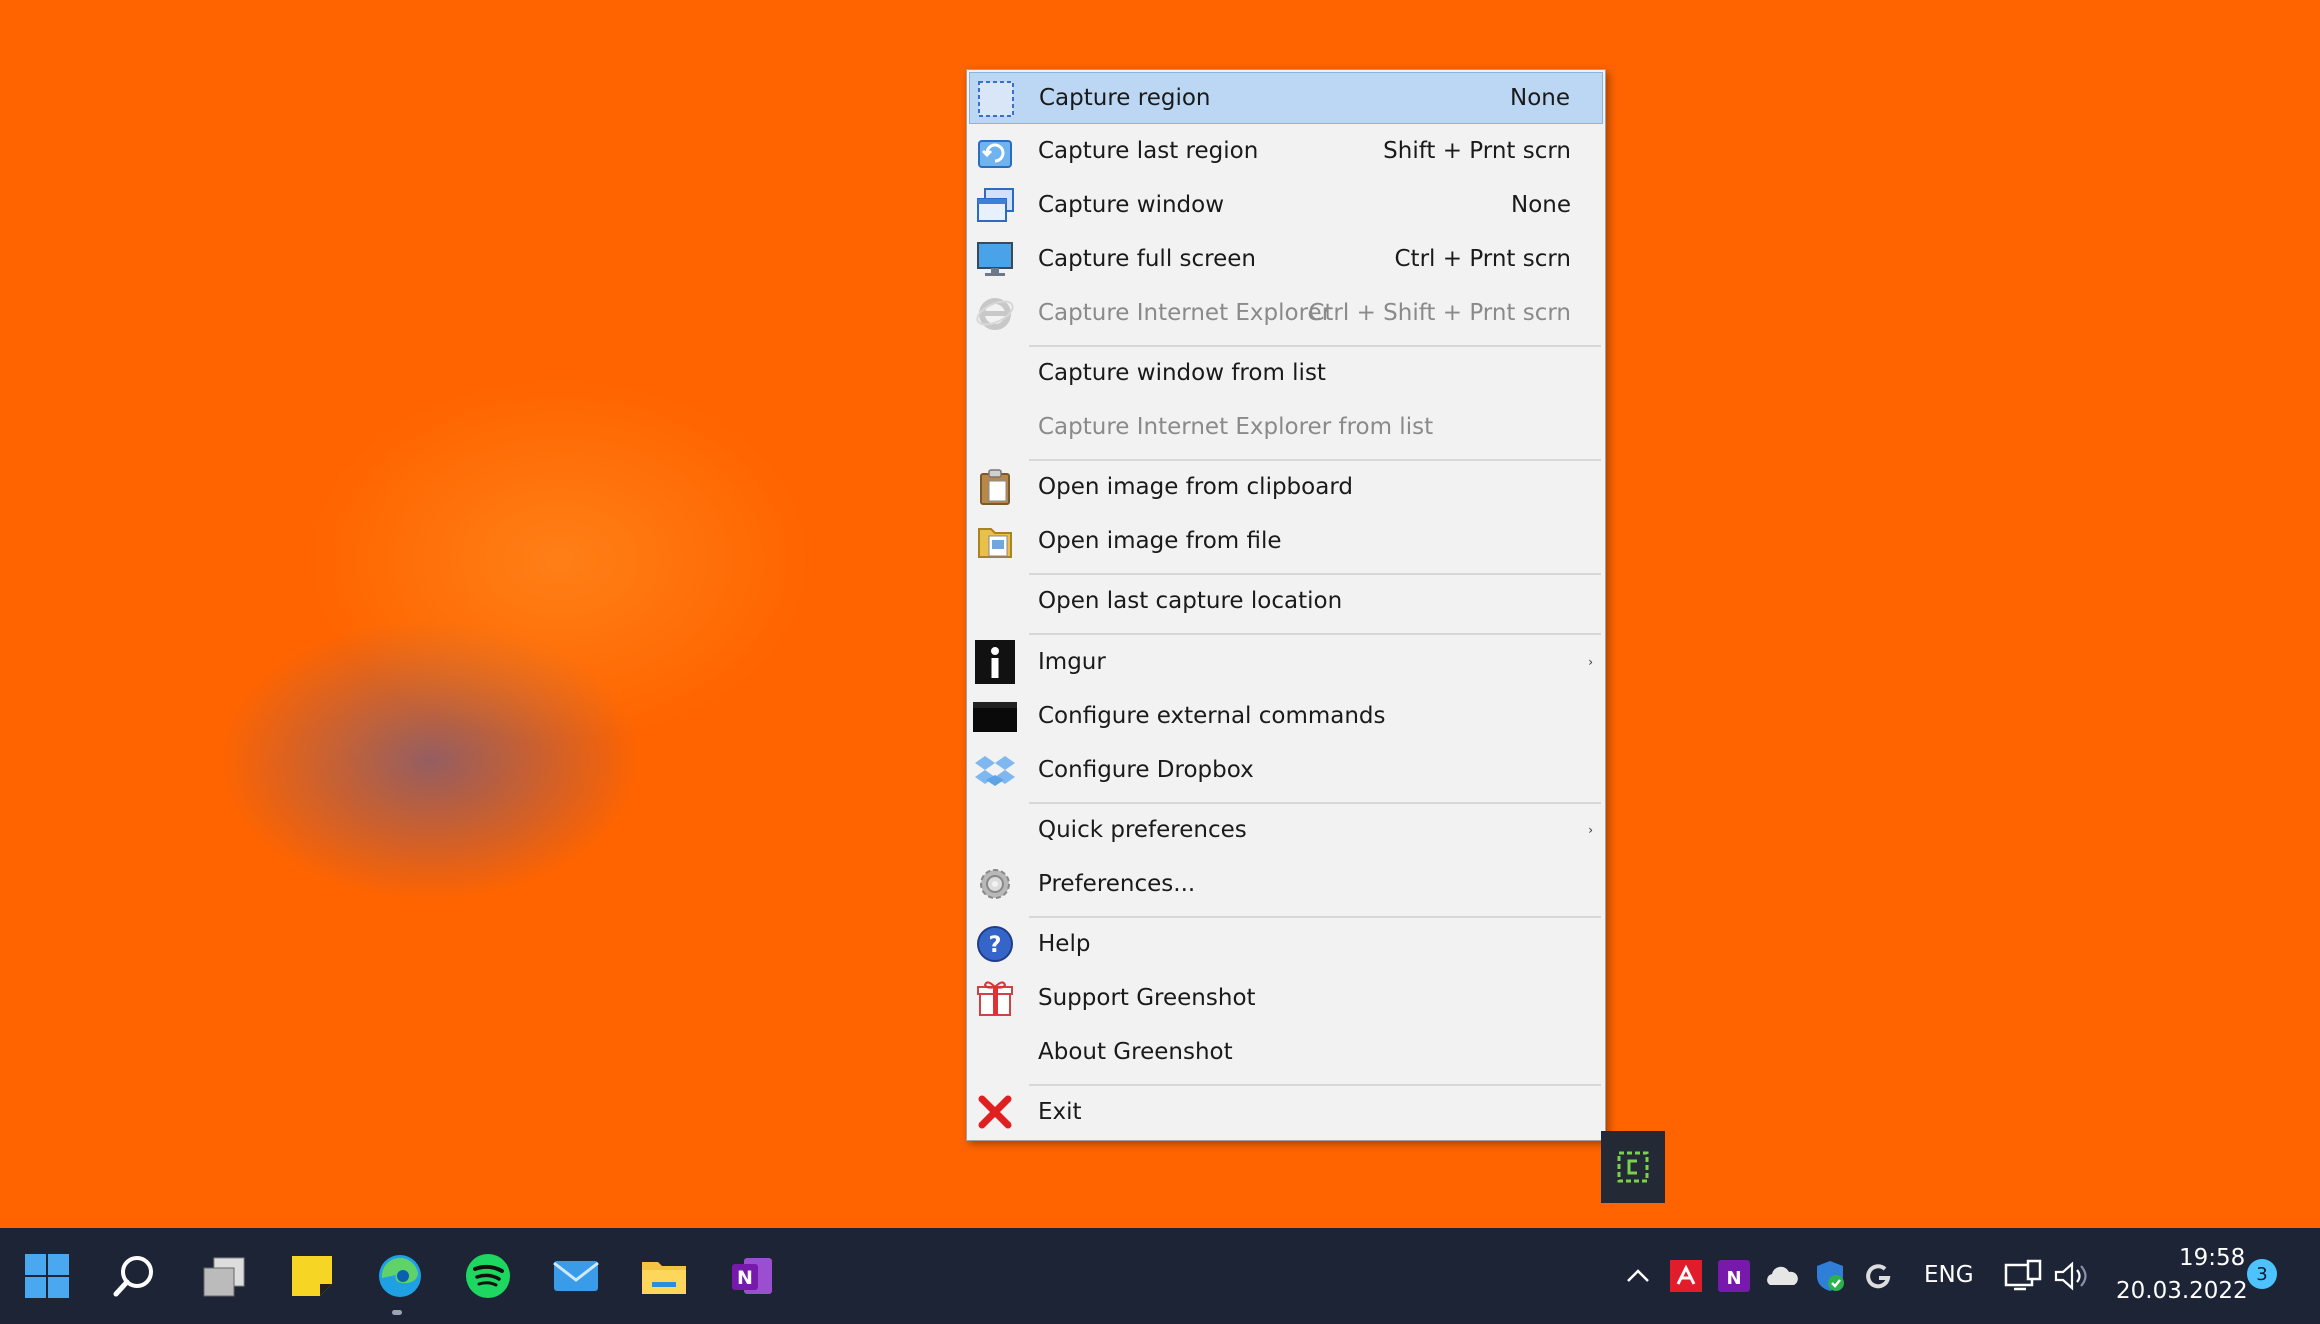 This screenshot has width=2320, height=1324. What do you see at coordinates (1135, 1052) in the screenshot?
I see `menu-item-label: About Greenshot` at bounding box center [1135, 1052].